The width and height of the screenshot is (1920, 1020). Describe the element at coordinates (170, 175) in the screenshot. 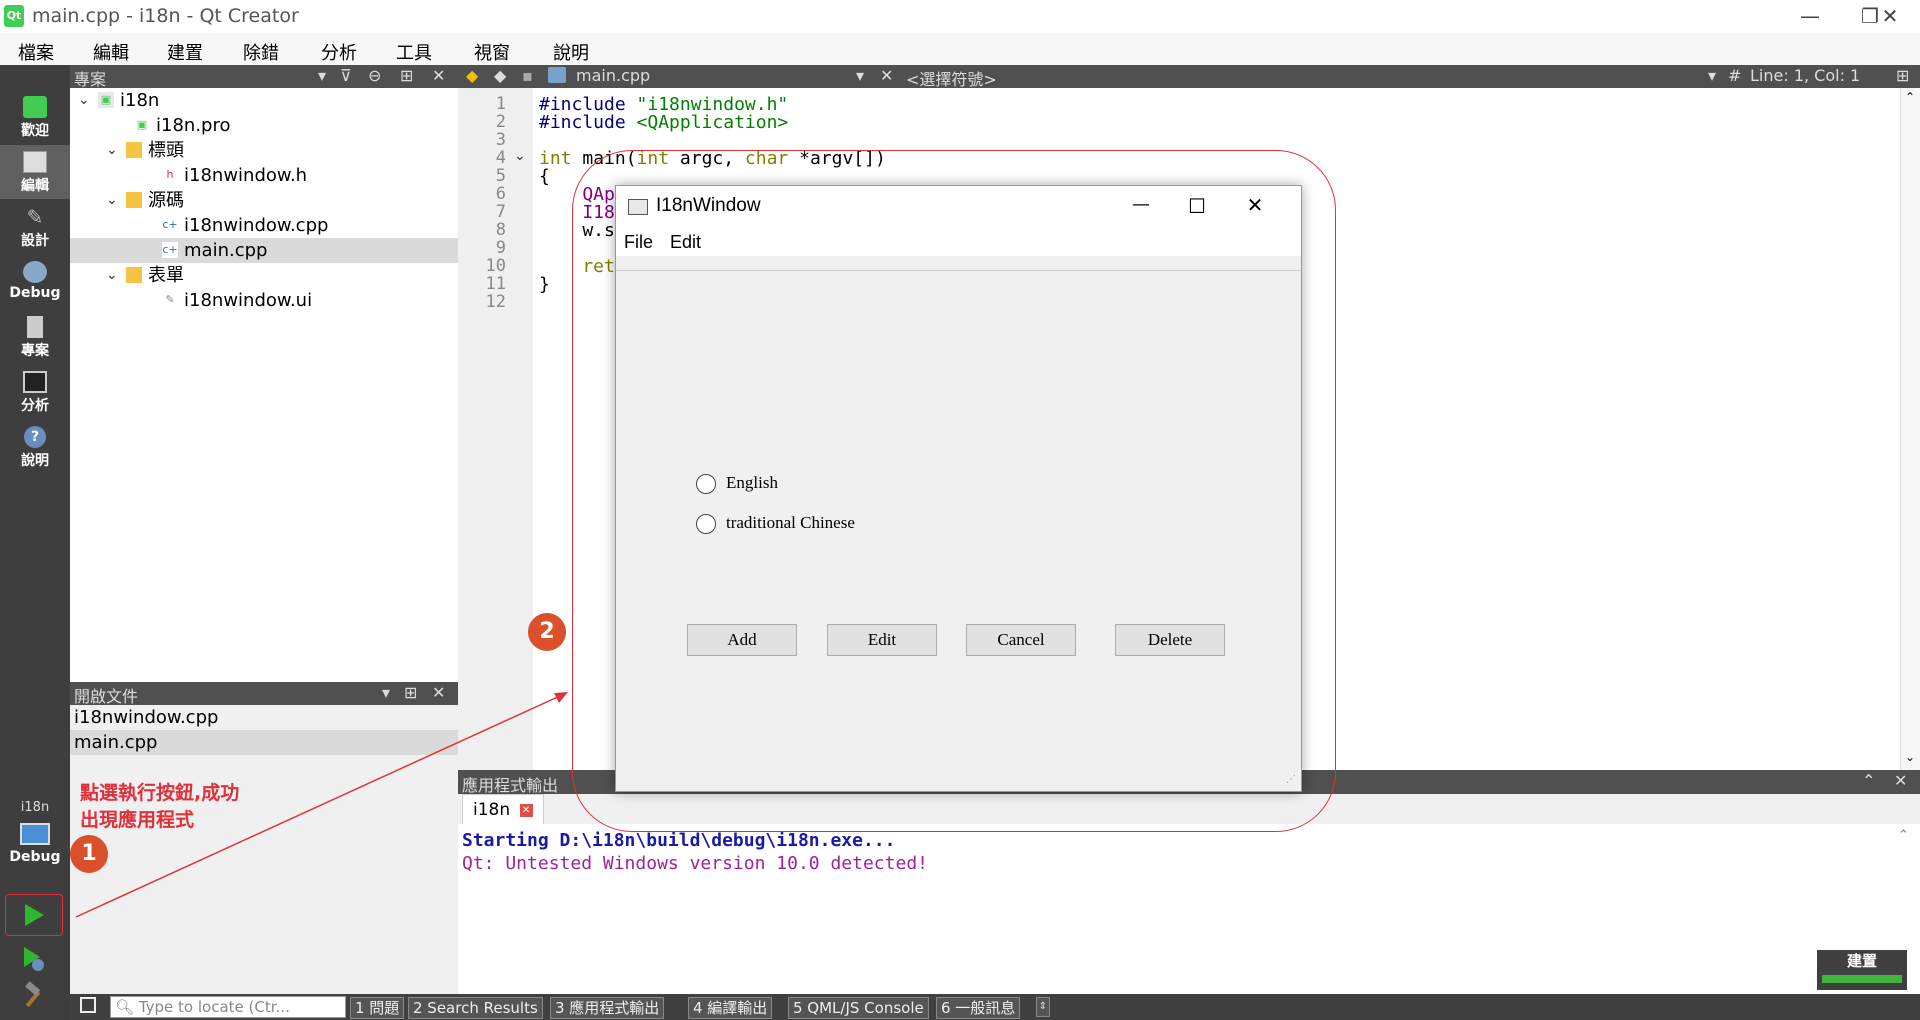

I see `header-file-icon: h` at that location.